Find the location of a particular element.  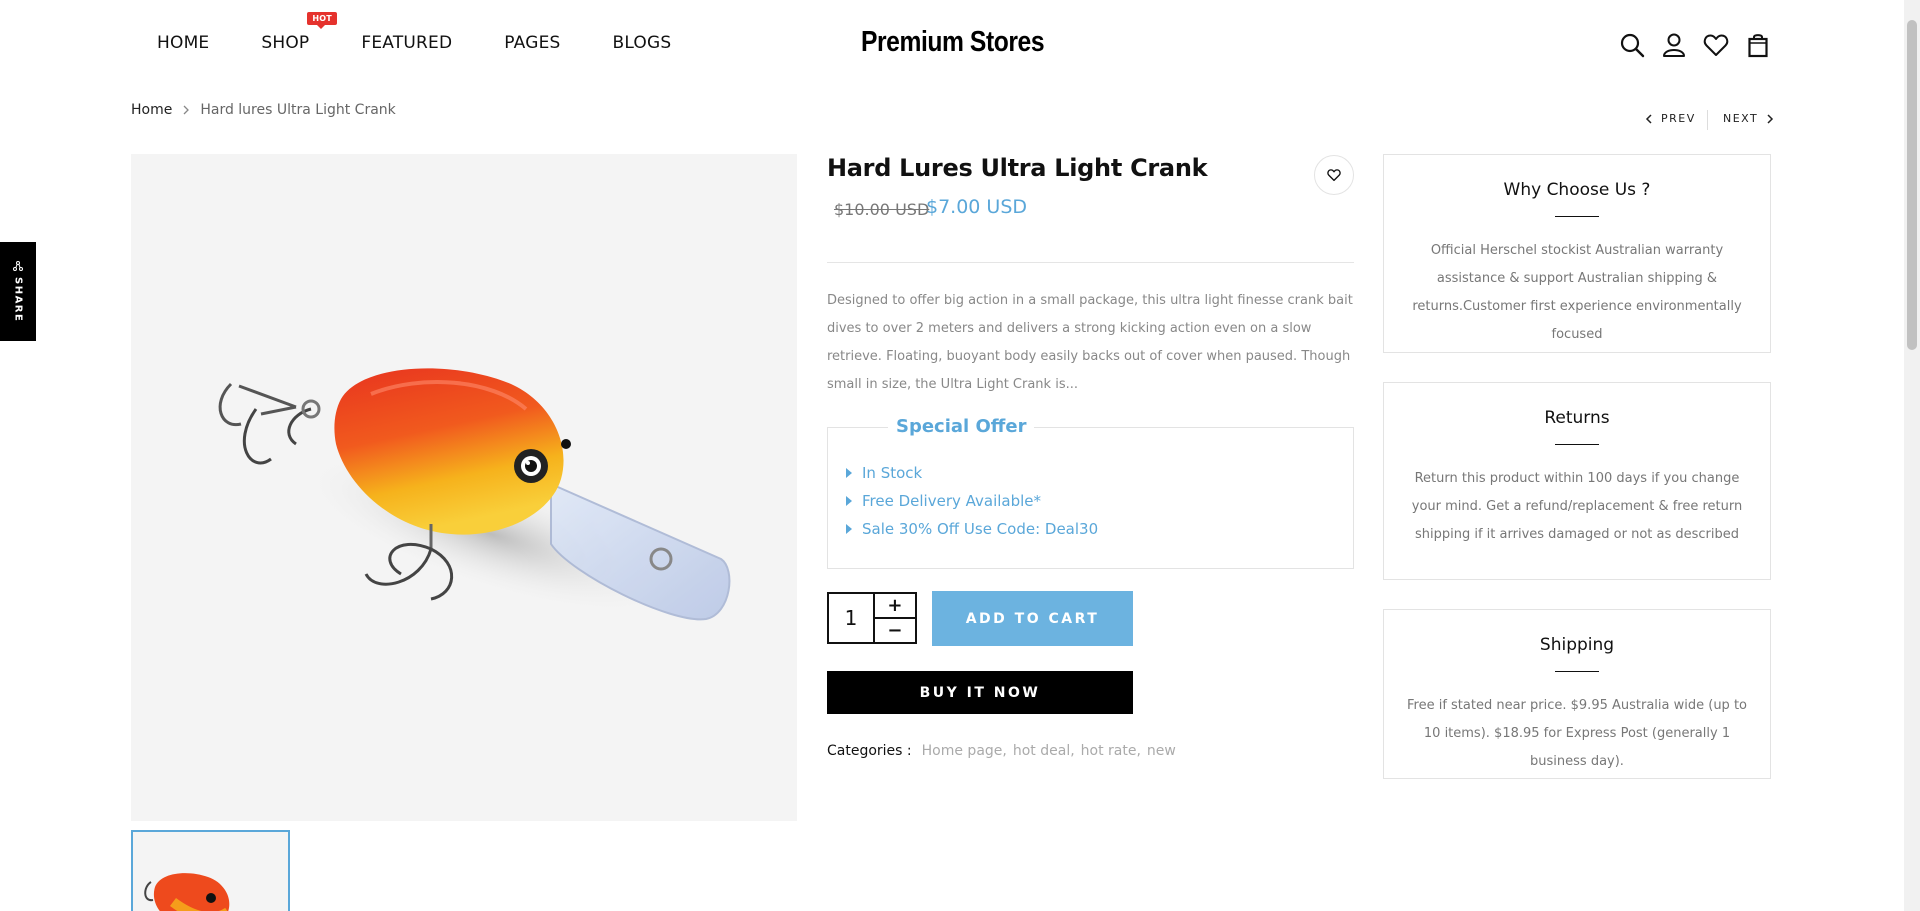

sale-price: $7.00 USD is located at coordinates (977, 207).